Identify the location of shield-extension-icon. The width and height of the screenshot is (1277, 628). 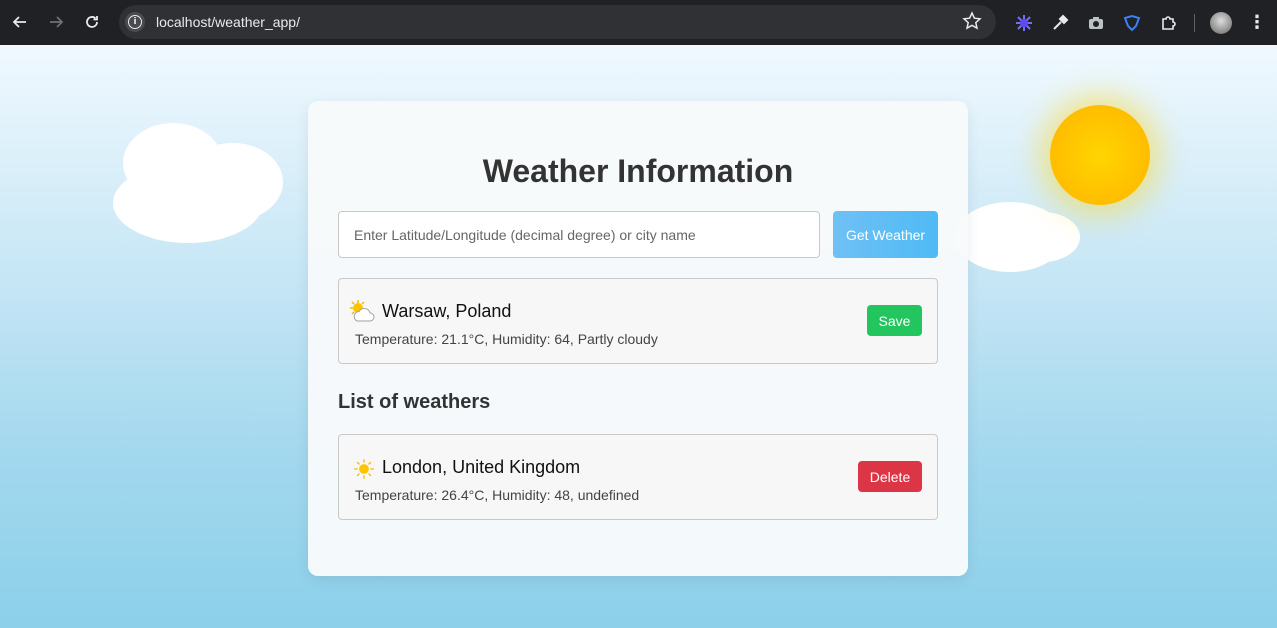
(1132, 23).